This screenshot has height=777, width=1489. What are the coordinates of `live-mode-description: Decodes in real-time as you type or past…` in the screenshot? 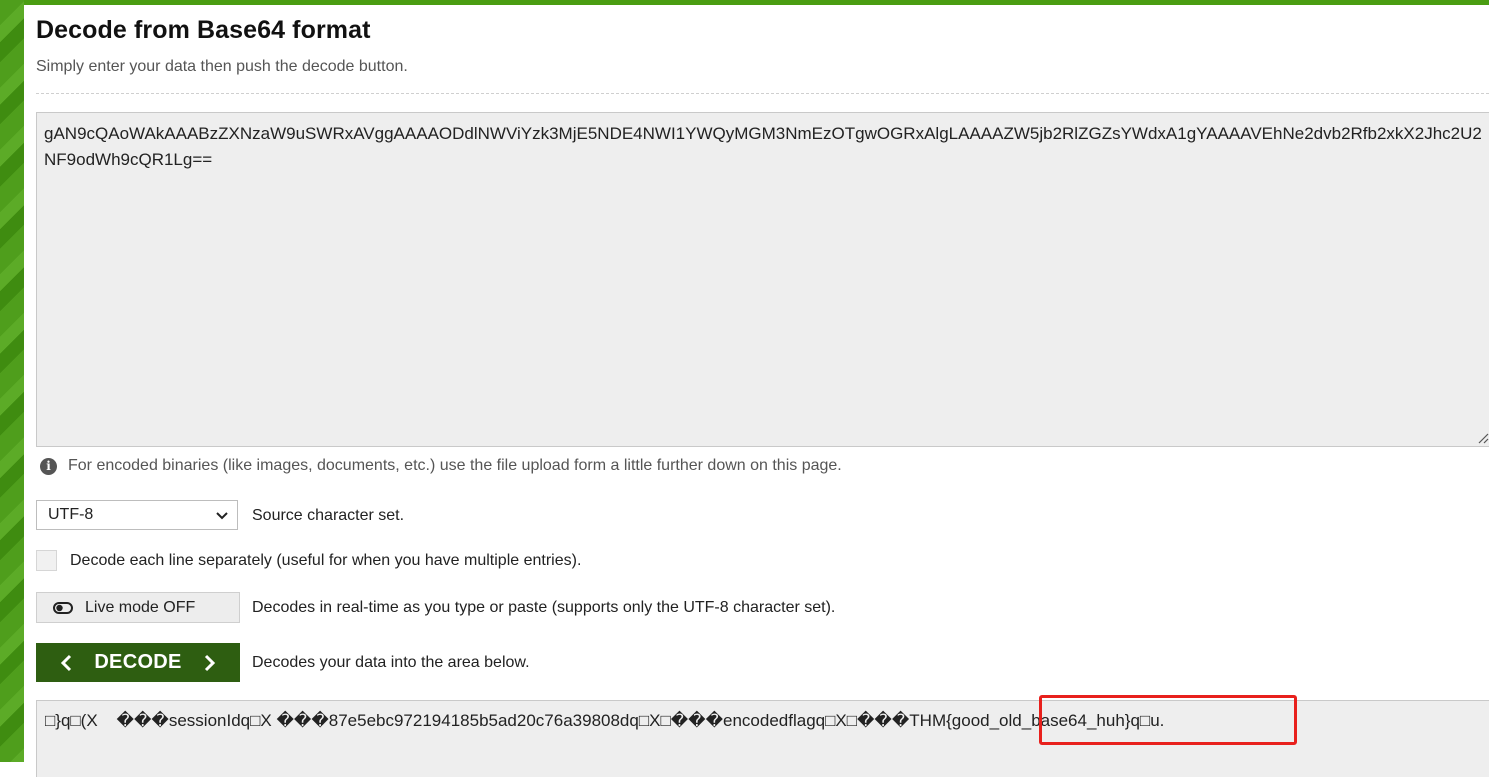 It's located at (544, 607).